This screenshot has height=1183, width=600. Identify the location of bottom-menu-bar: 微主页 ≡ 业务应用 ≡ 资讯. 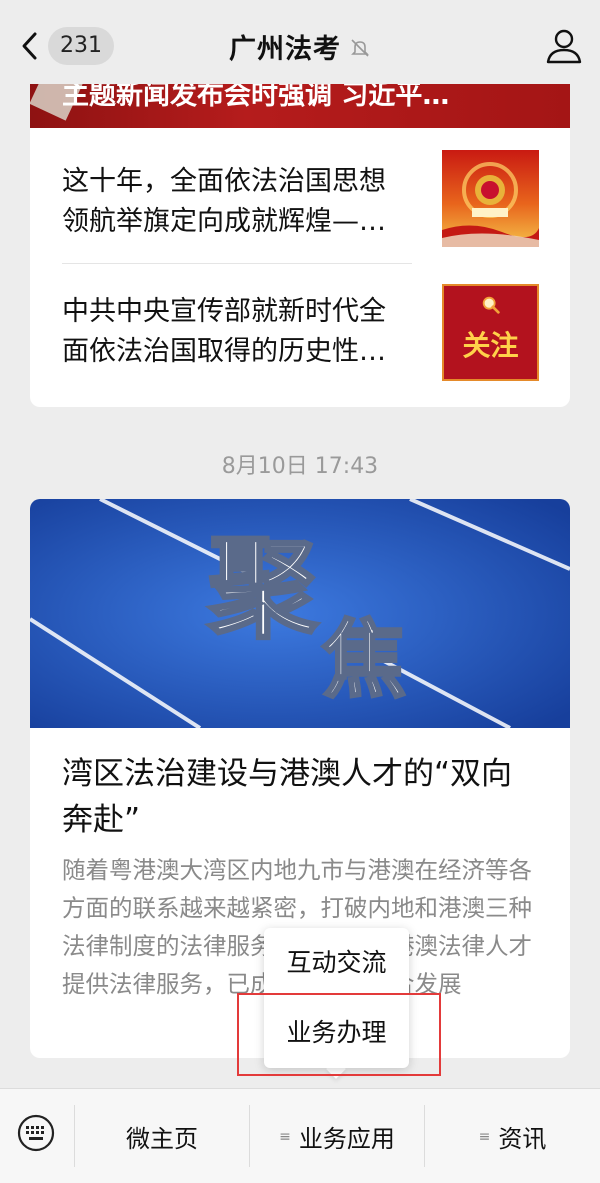
(300, 1135).